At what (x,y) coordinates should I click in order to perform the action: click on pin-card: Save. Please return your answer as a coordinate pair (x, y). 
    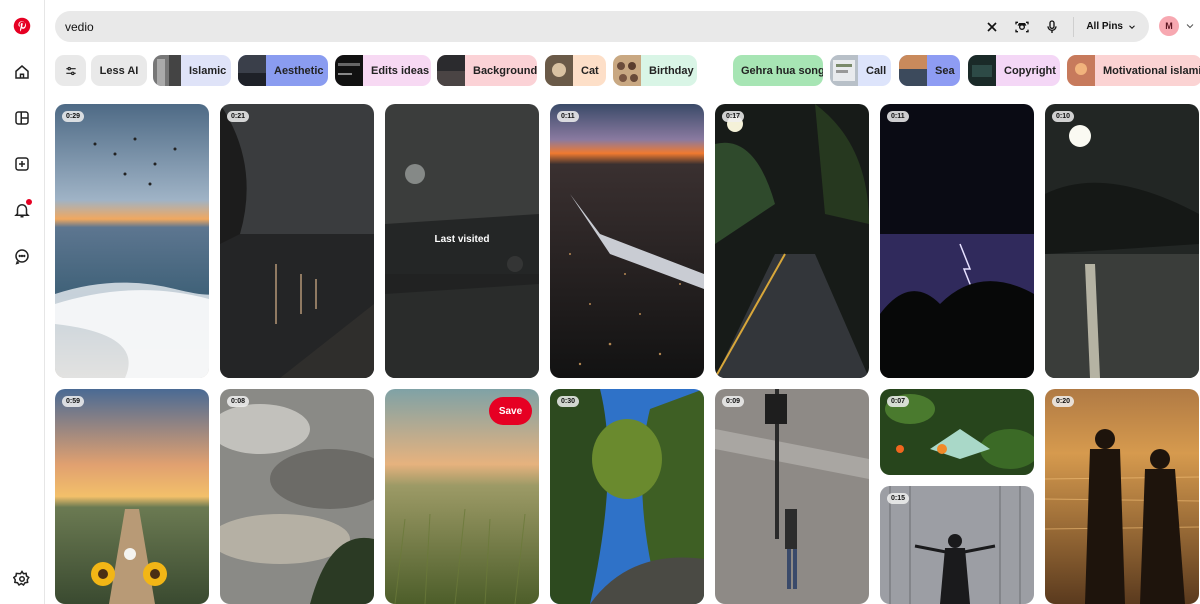
    Looking at the image, I should click on (462, 496).